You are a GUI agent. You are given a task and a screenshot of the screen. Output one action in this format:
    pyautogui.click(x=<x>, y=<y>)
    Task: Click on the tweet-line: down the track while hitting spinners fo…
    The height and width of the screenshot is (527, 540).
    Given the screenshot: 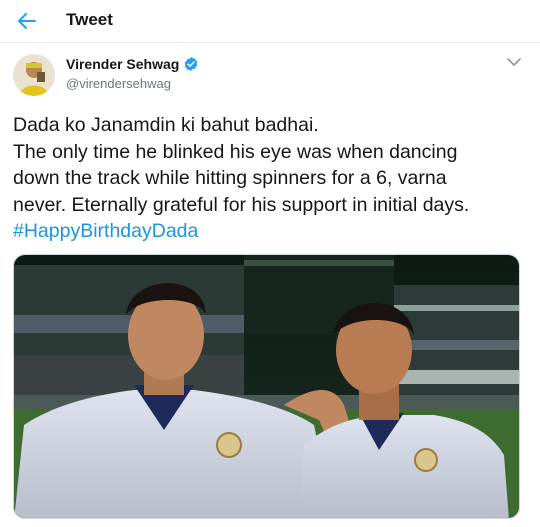 What is the action you would take?
    pyautogui.click(x=230, y=178)
    